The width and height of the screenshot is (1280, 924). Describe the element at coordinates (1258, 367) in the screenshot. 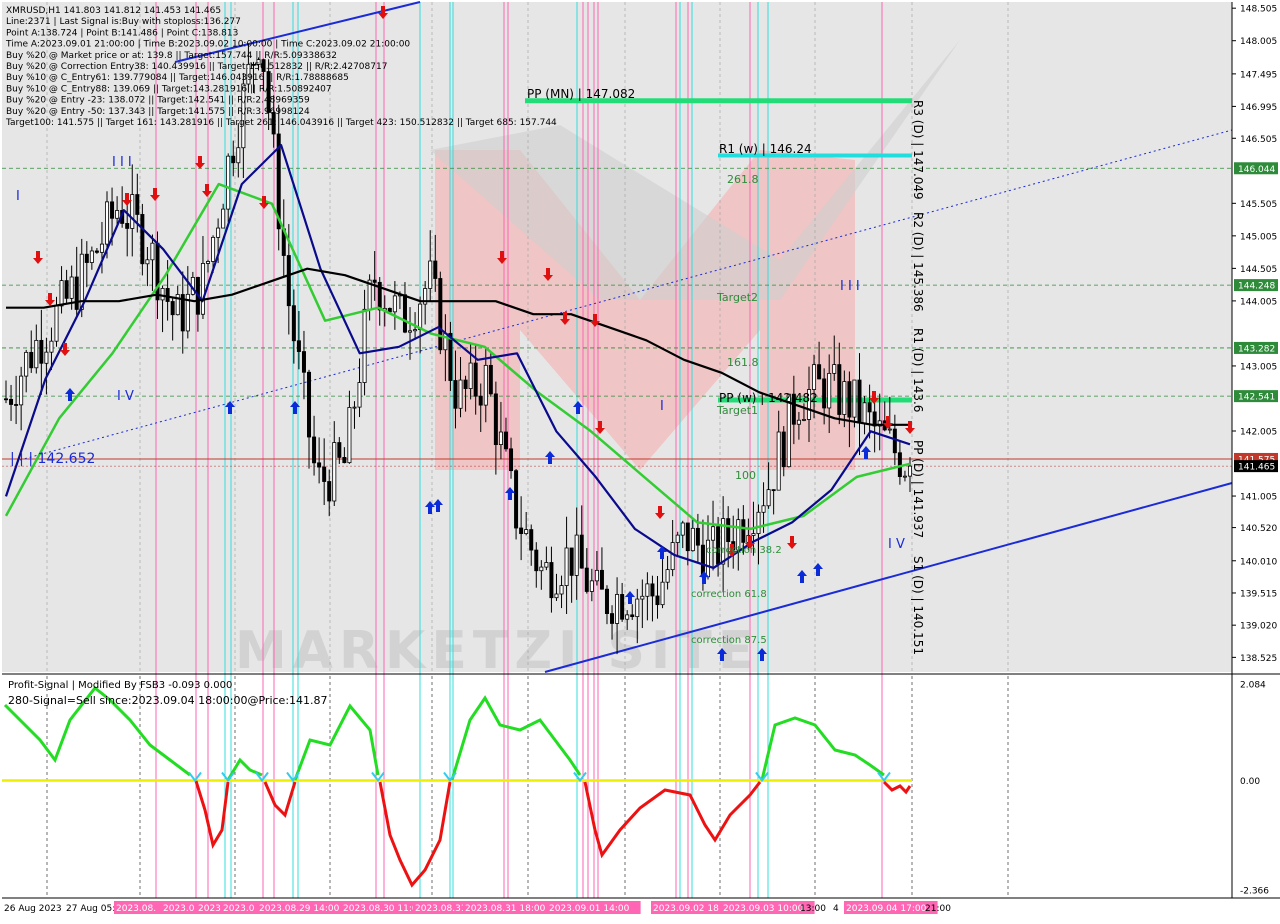

I see `price-tick-label: 143.005` at that location.